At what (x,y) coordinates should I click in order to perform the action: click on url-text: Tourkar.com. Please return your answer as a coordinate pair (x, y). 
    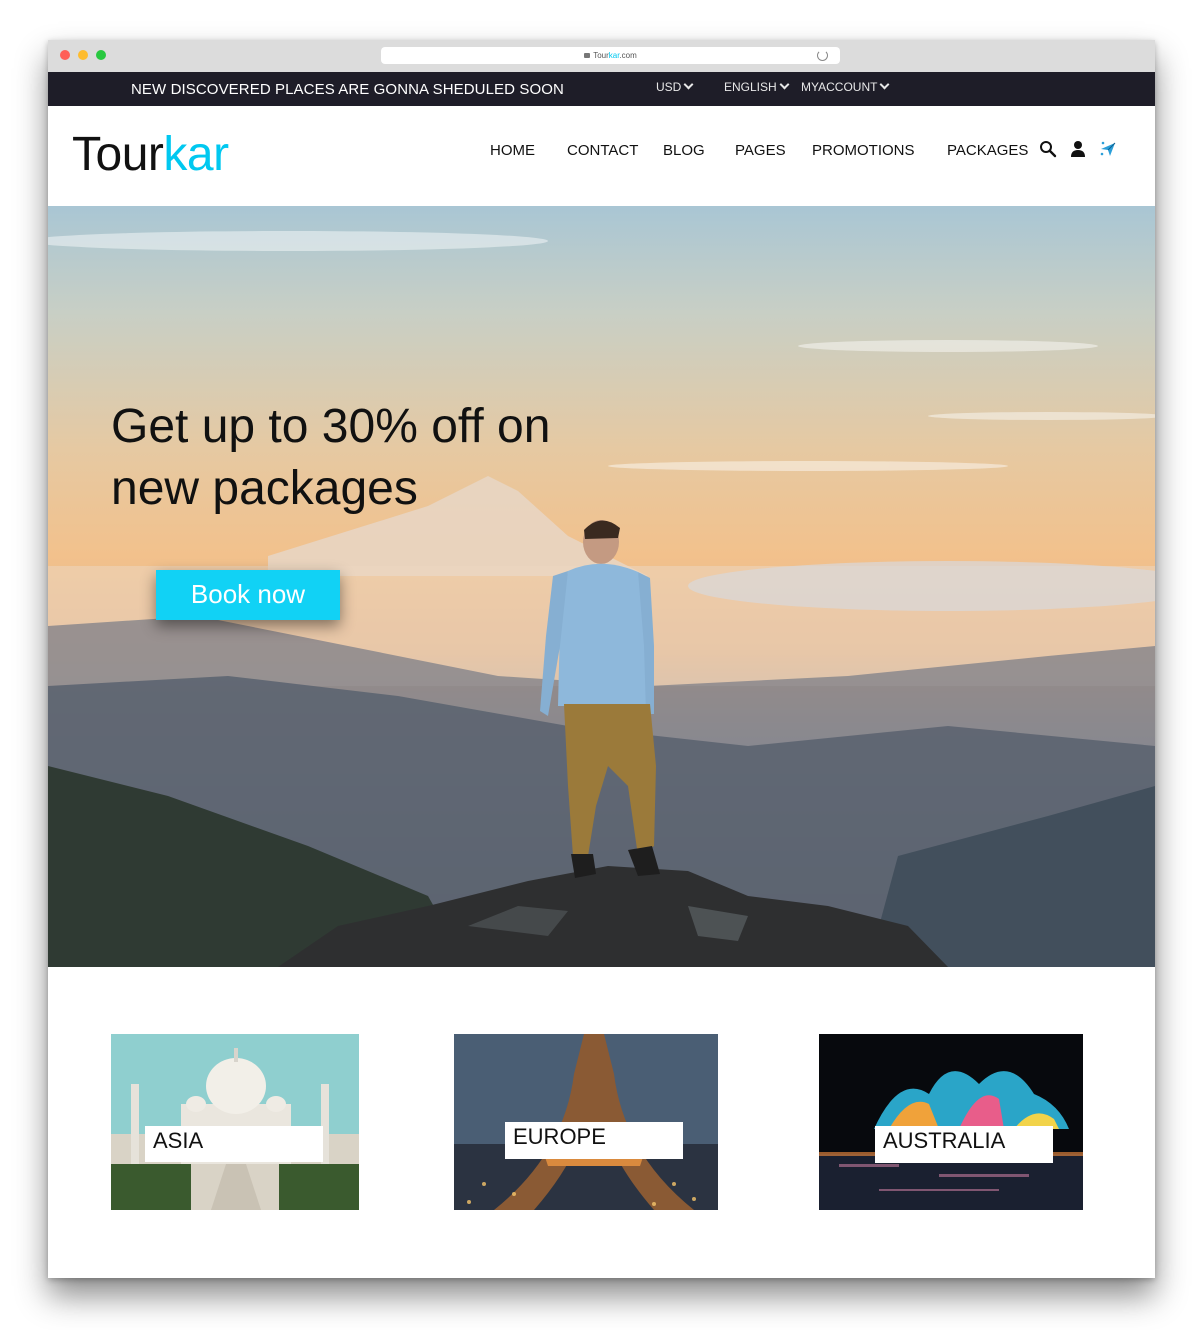
    Looking at the image, I should click on (610, 55).